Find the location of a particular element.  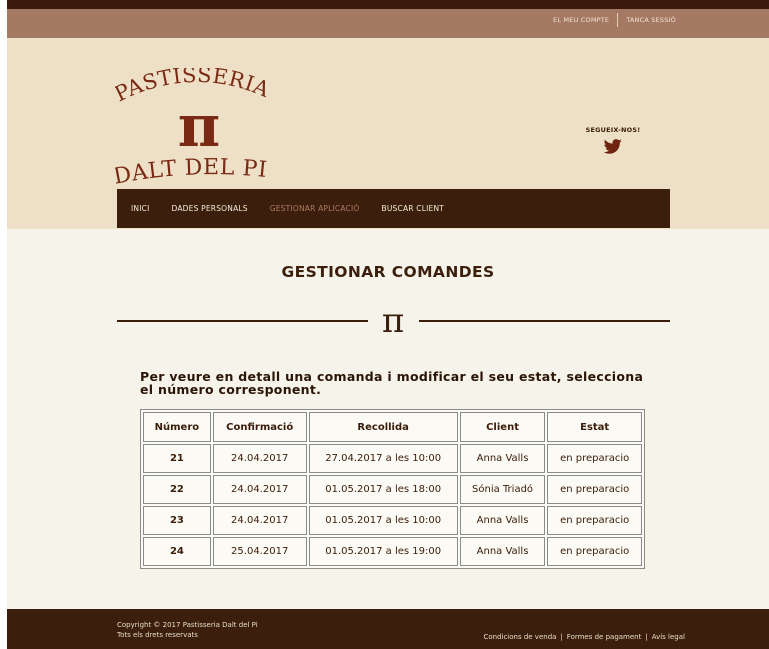

terms-of-sale-link: Condicions de venda is located at coordinates (519, 637).